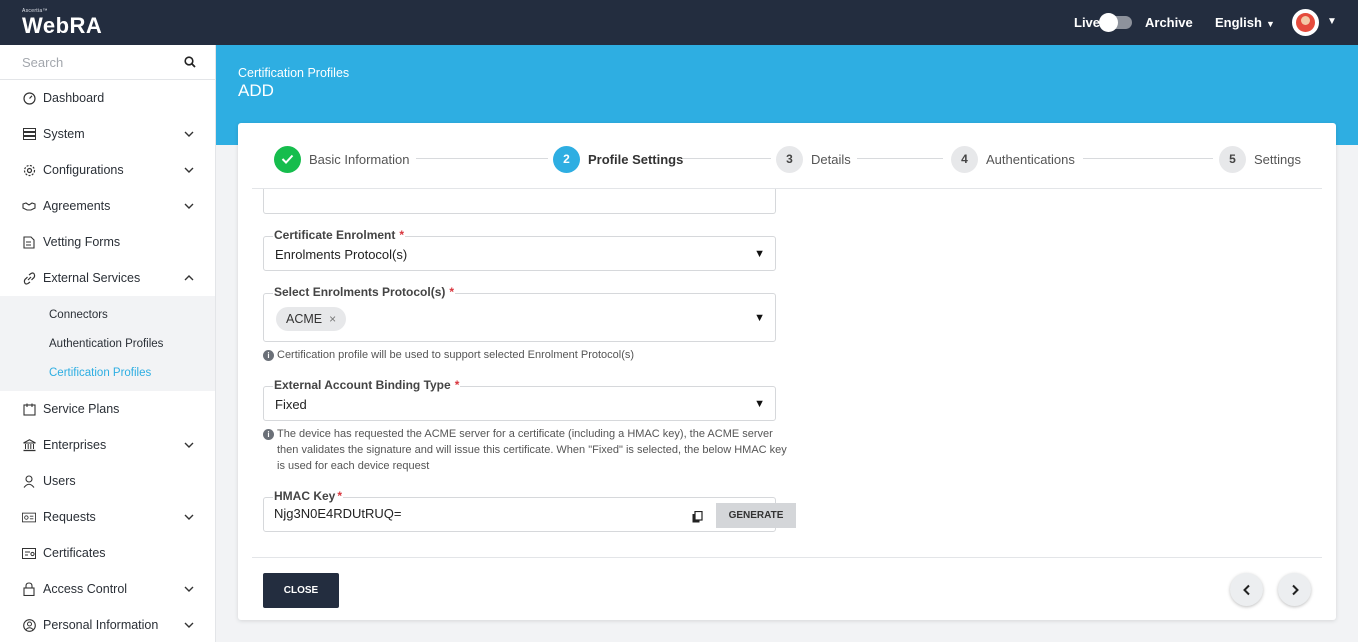 The width and height of the screenshot is (1358, 642). What do you see at coordinates (636, 159) in the screenshot?
I see `step-label: Profile Settings` at bounding box center [636, 159].